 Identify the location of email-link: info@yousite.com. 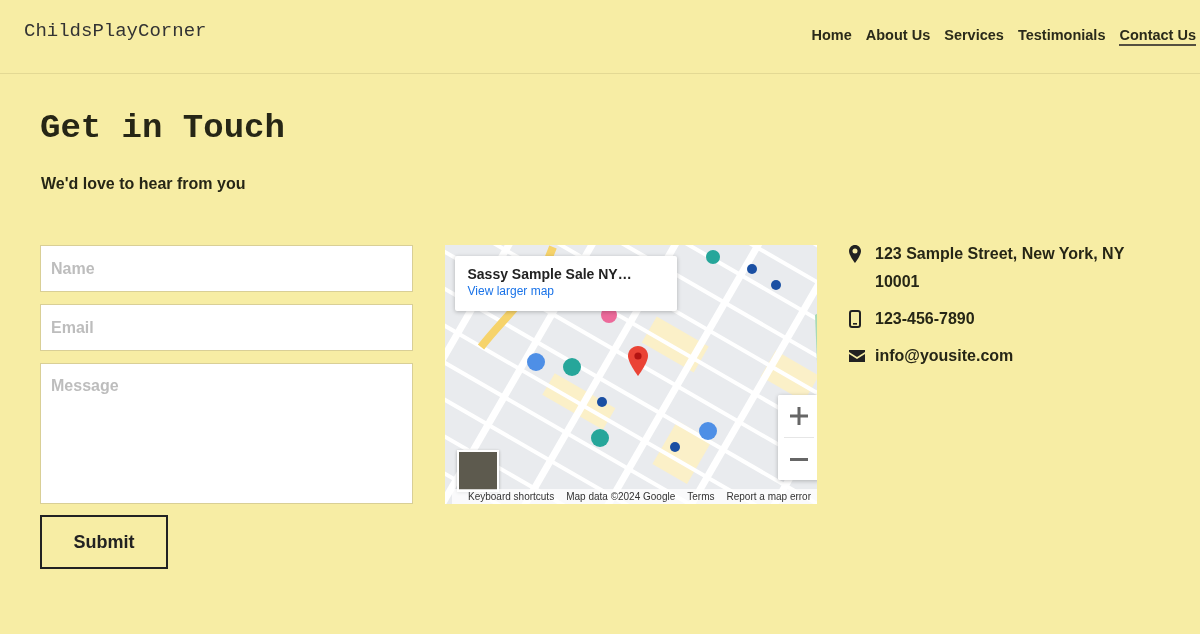
(1017, 356).